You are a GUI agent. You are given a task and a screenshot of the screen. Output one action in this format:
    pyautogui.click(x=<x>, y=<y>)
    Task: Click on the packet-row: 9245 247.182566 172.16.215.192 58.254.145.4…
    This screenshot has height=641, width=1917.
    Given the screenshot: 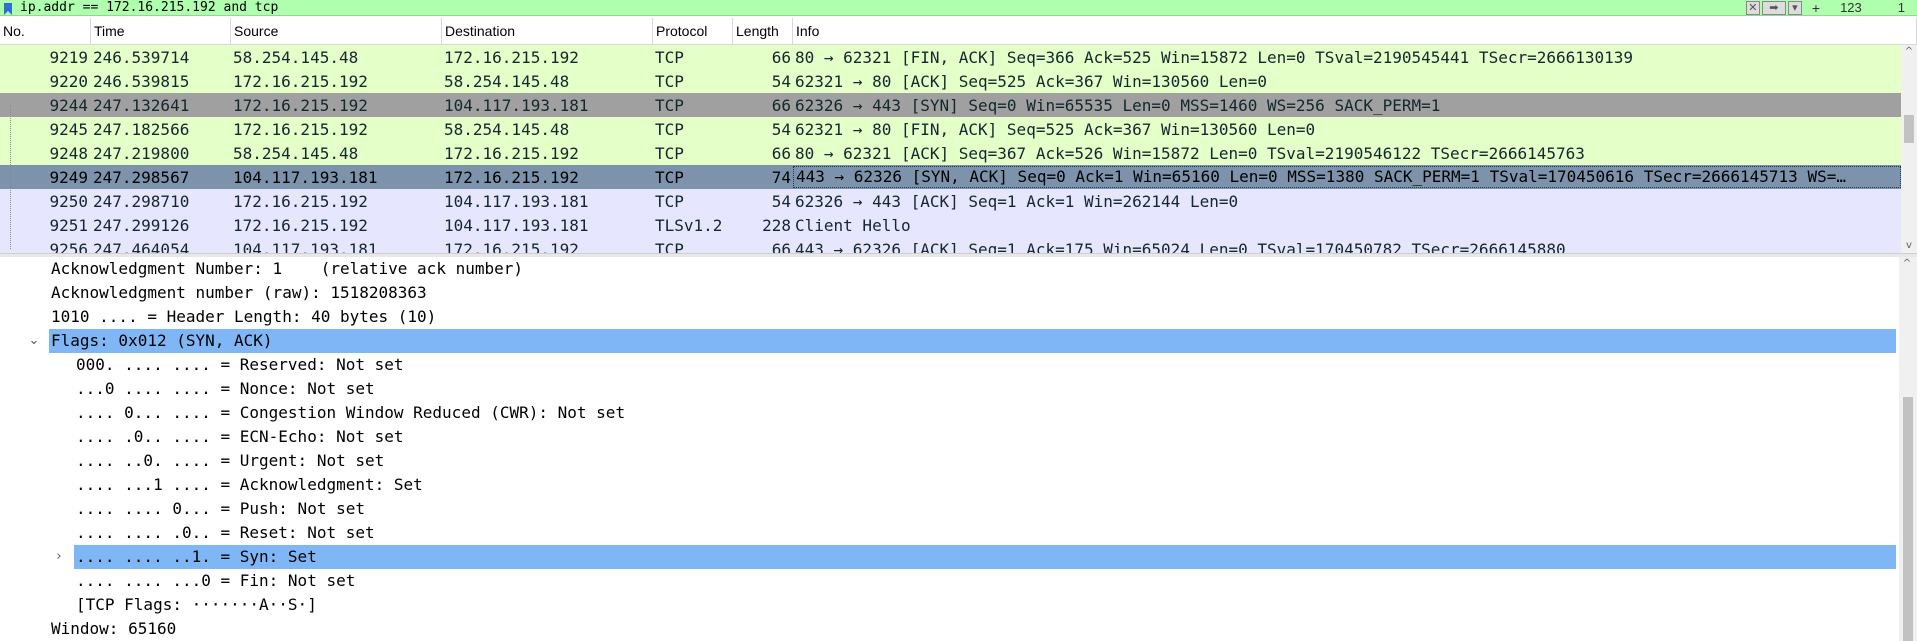 What is the action you would take?
    pyautogui.click(x=950, y=129)
    